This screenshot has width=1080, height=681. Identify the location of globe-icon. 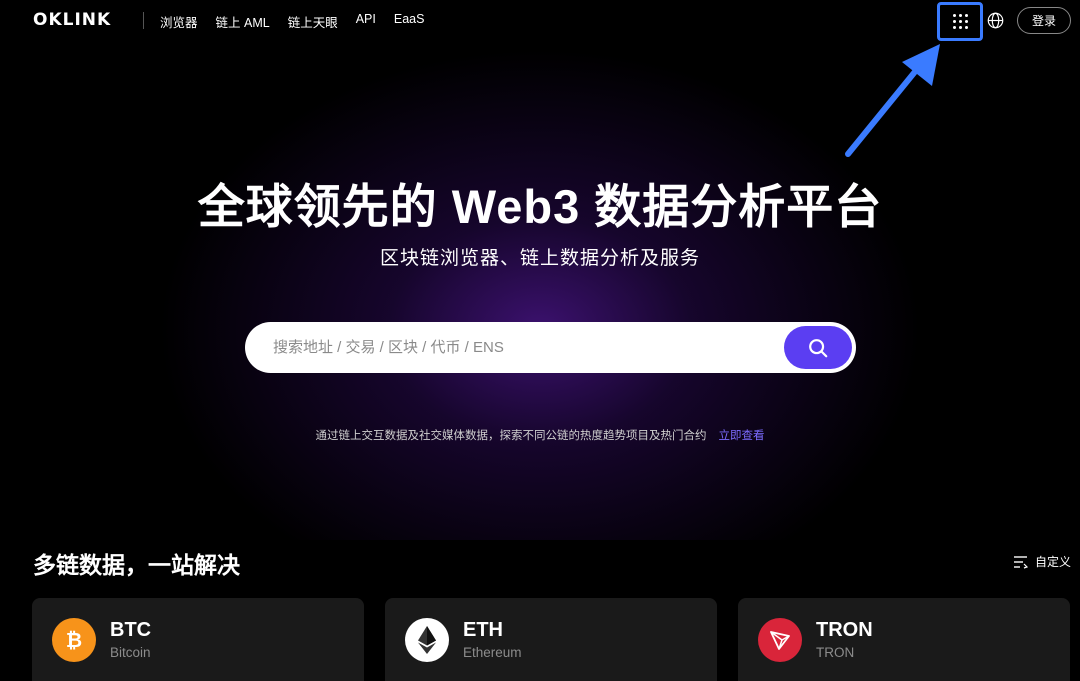
(995, 20).